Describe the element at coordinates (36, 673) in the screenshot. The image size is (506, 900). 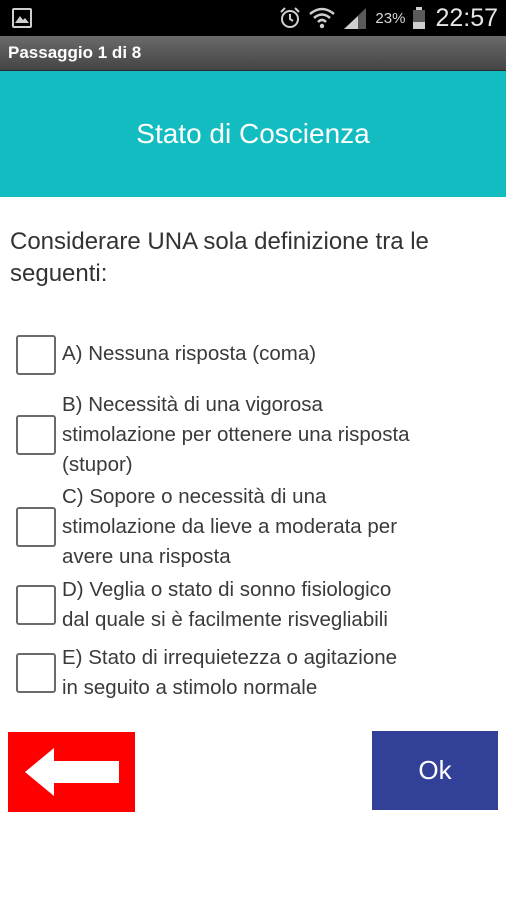
I see `option-e-checkbox` at that location.